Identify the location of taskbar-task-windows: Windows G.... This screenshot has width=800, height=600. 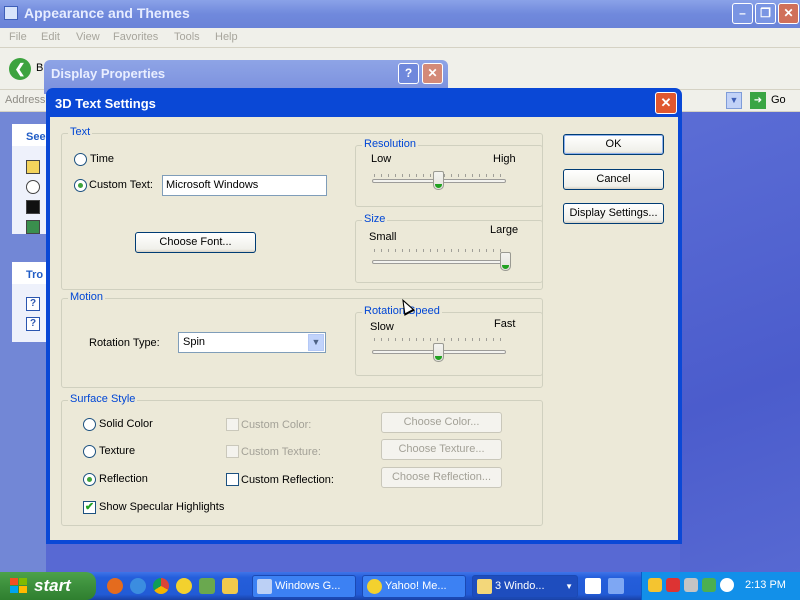
(304, 586).